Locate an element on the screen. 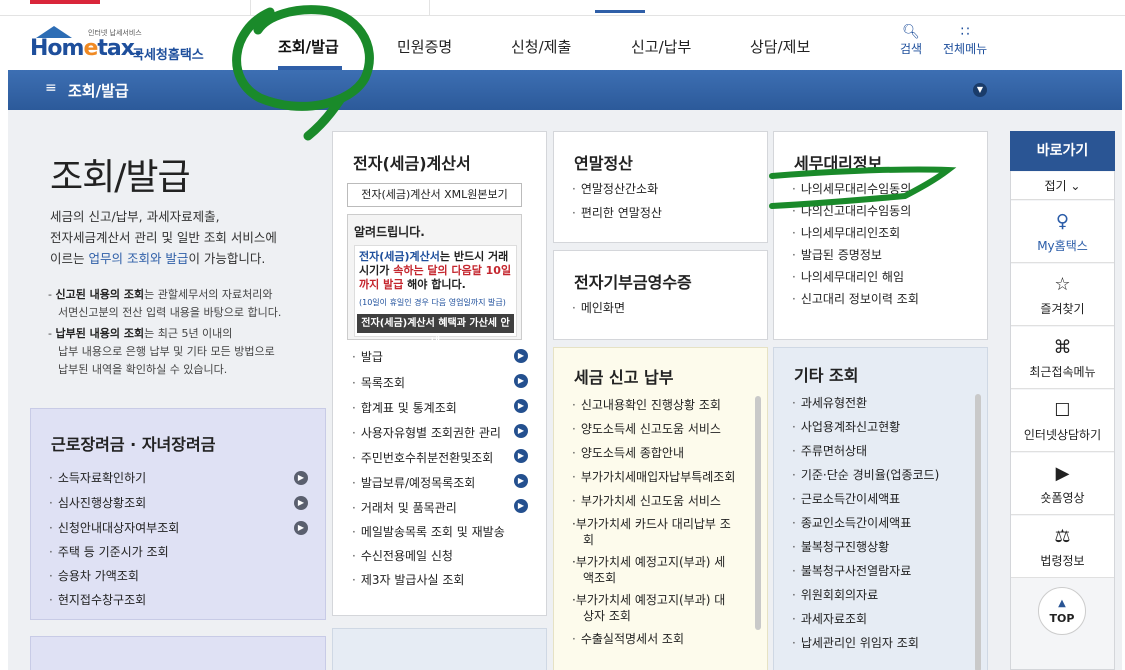  list-item: · 주민번호수취분전환및조회 is located at coordinates (422, 457).